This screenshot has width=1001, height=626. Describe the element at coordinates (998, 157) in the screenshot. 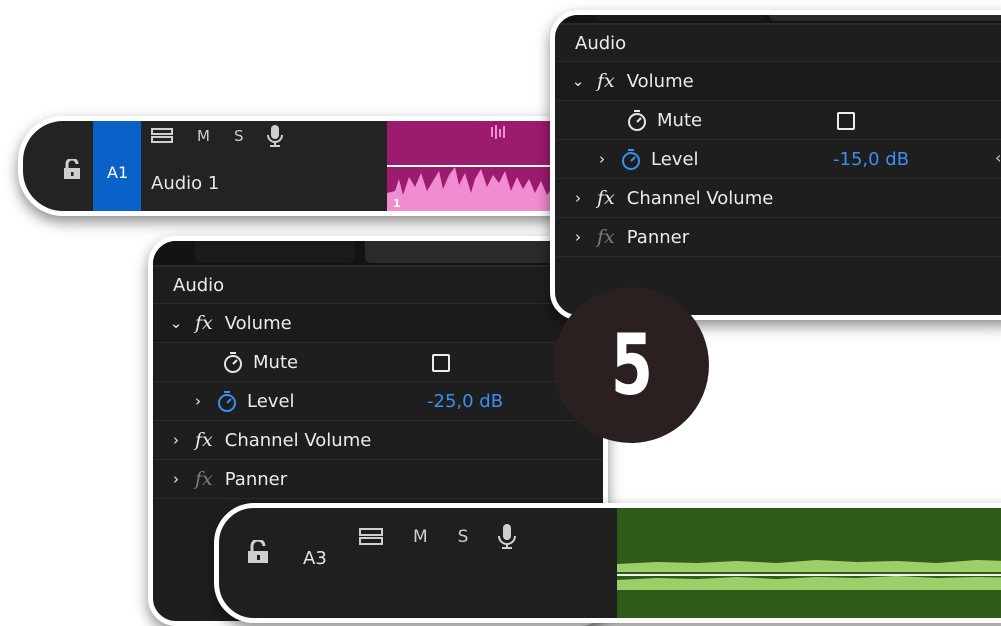

I see `chevron-left-icon: ‹` at that location.